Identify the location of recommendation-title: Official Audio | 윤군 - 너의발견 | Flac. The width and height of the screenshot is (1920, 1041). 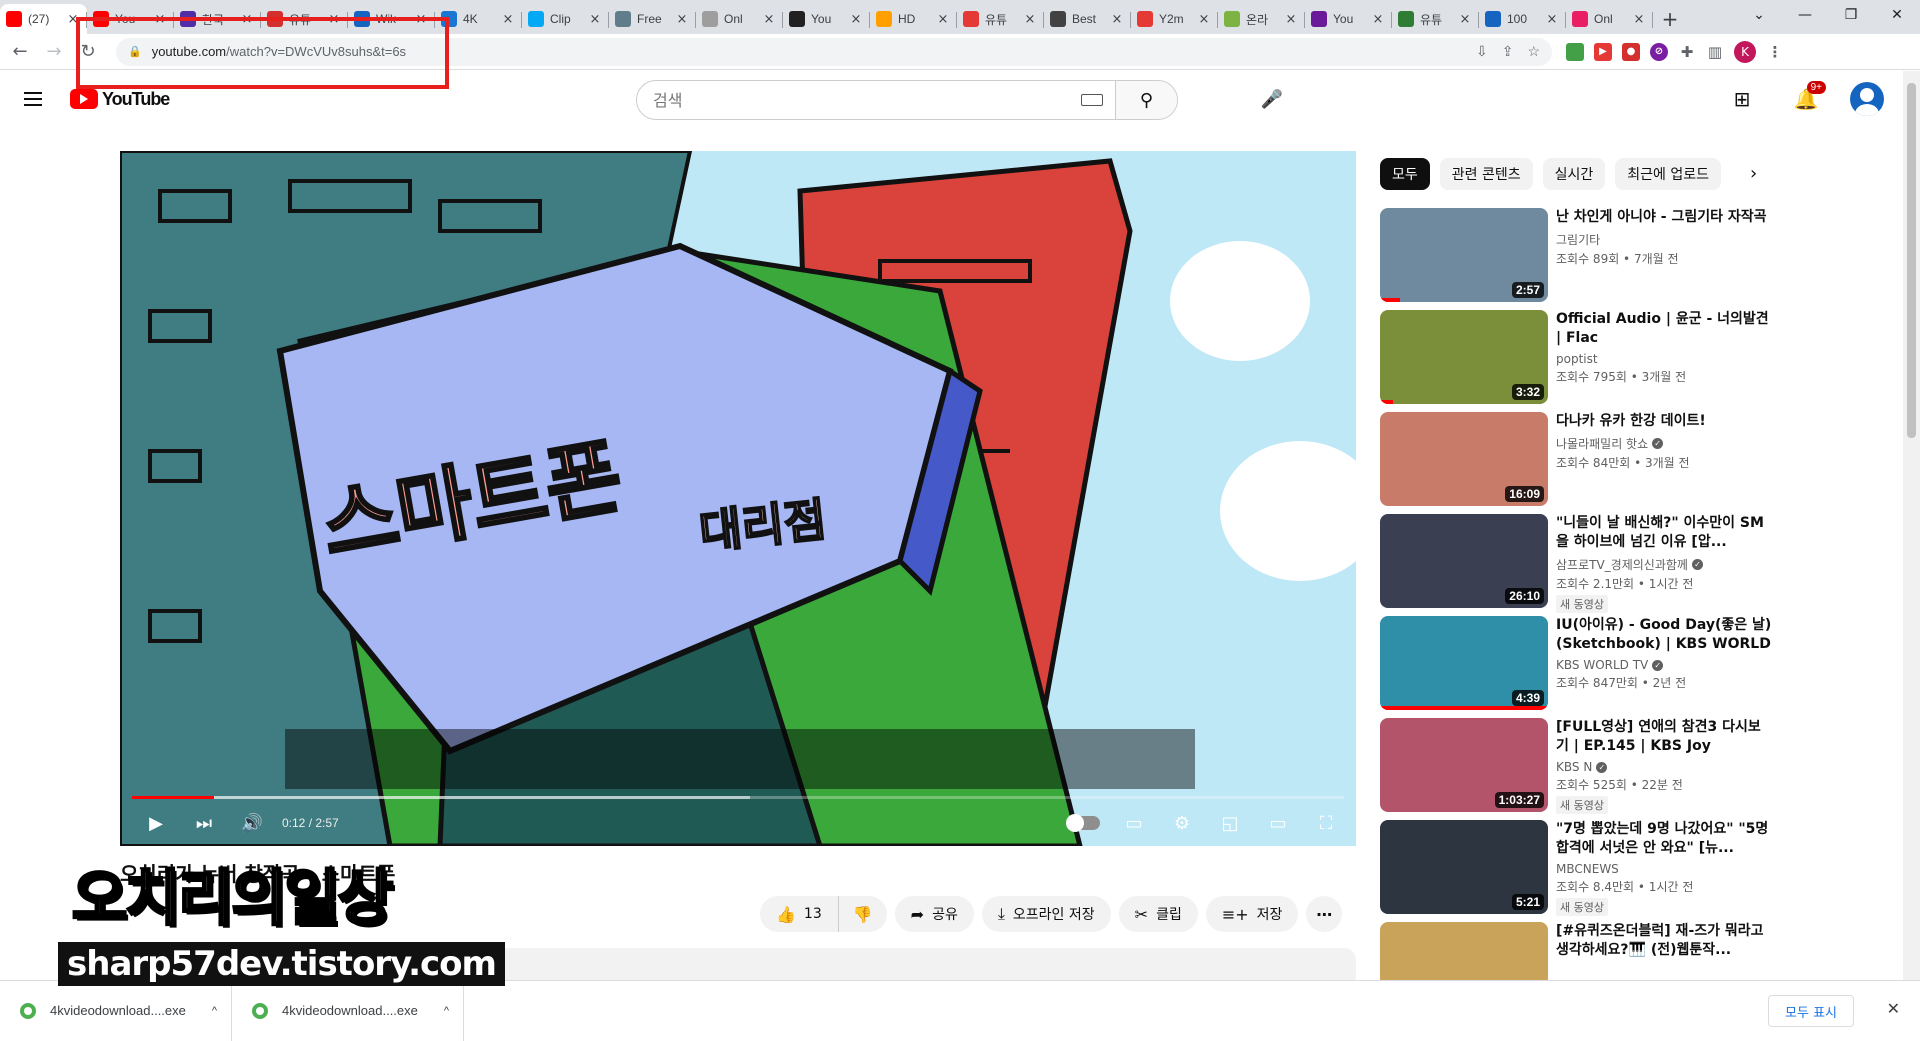
(1664, 329).